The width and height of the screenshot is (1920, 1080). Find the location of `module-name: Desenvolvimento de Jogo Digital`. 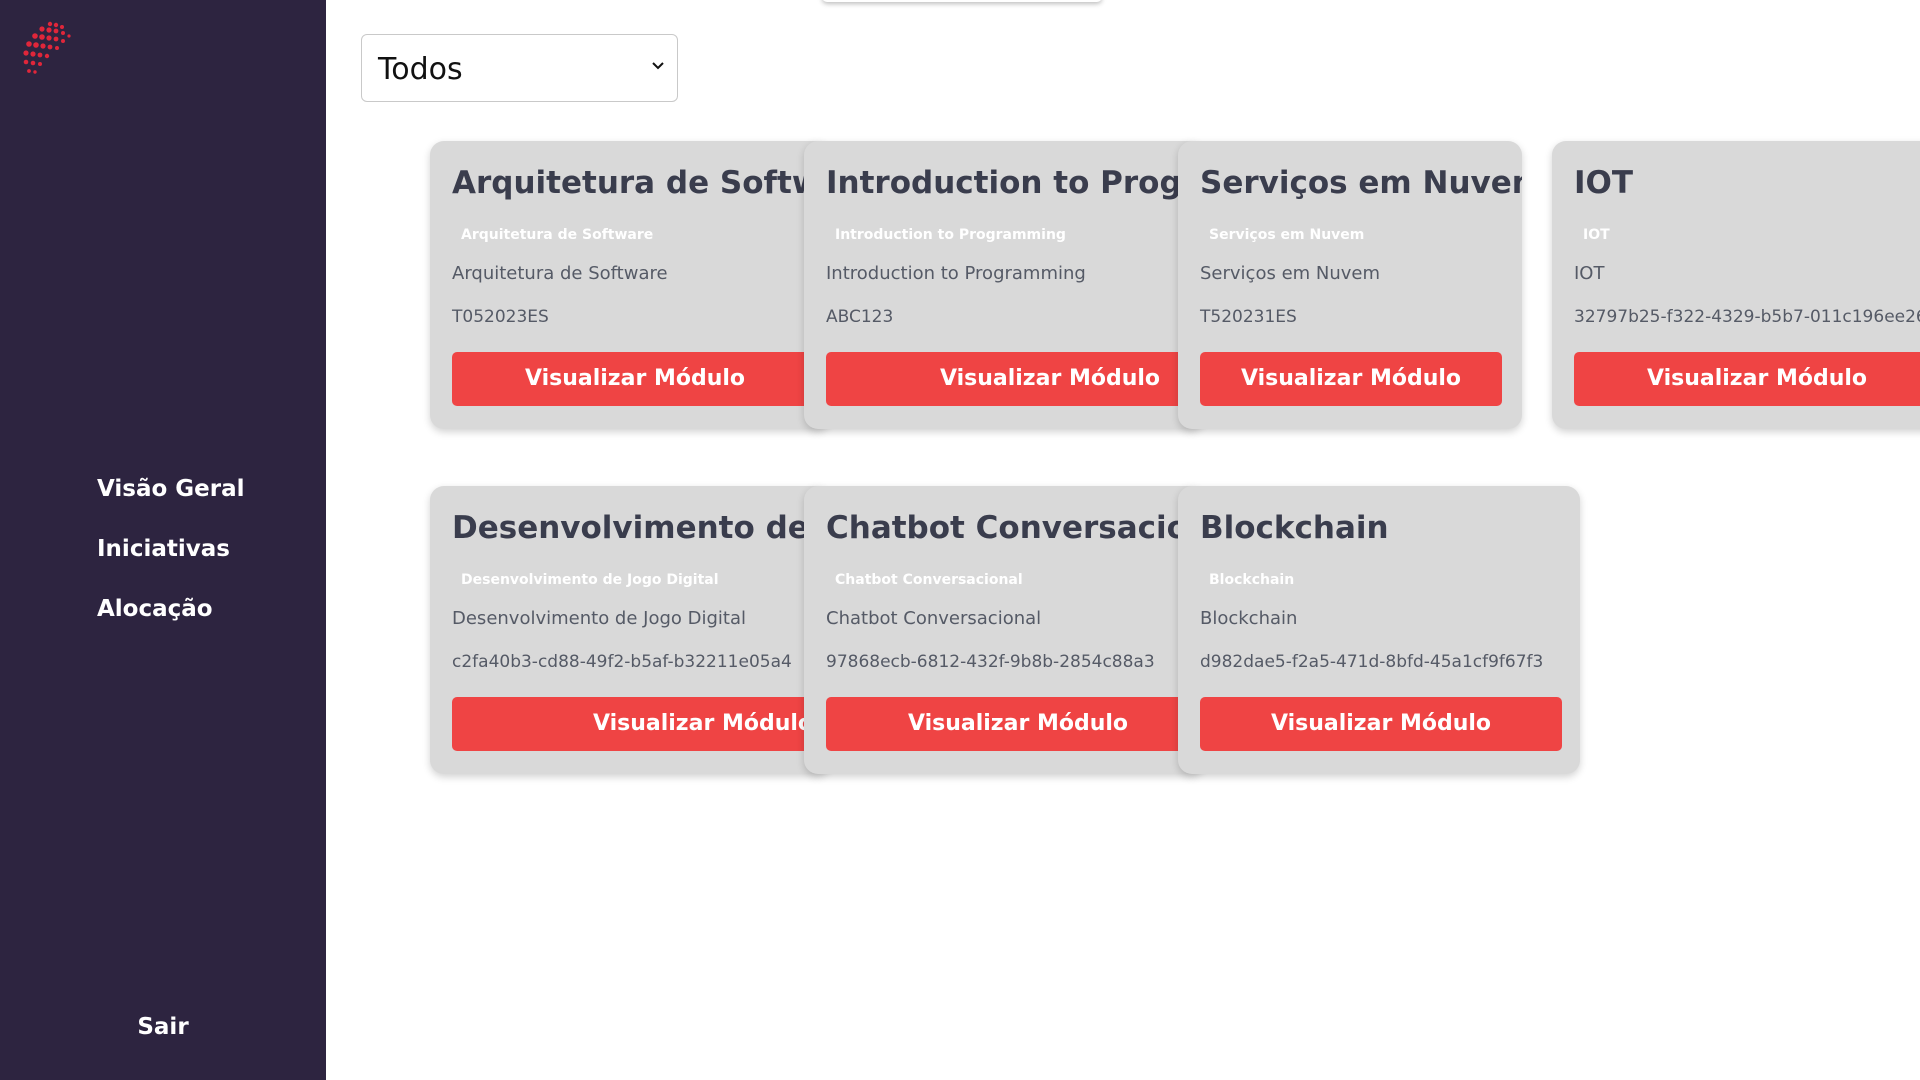

module-name: Desenvolvimento de Jogo Digital is located at coordinates (599, 618).